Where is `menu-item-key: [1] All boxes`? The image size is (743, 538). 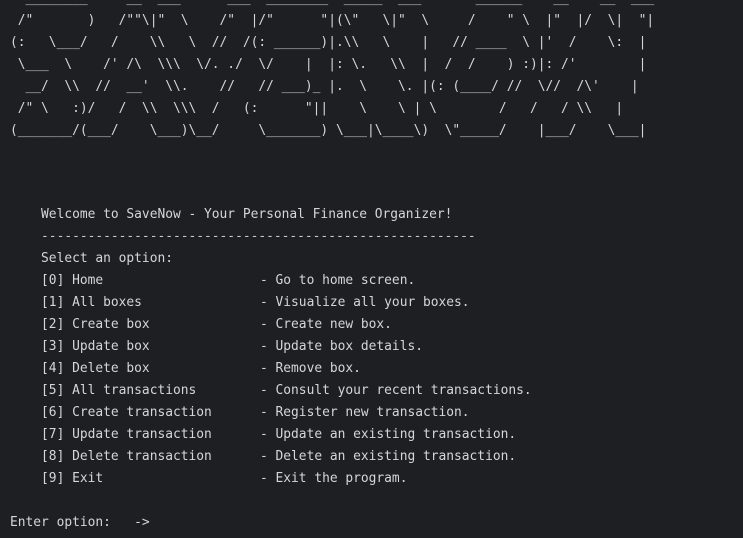 menu-item-key: [1] All boxes is located at coordinates (76, 302).